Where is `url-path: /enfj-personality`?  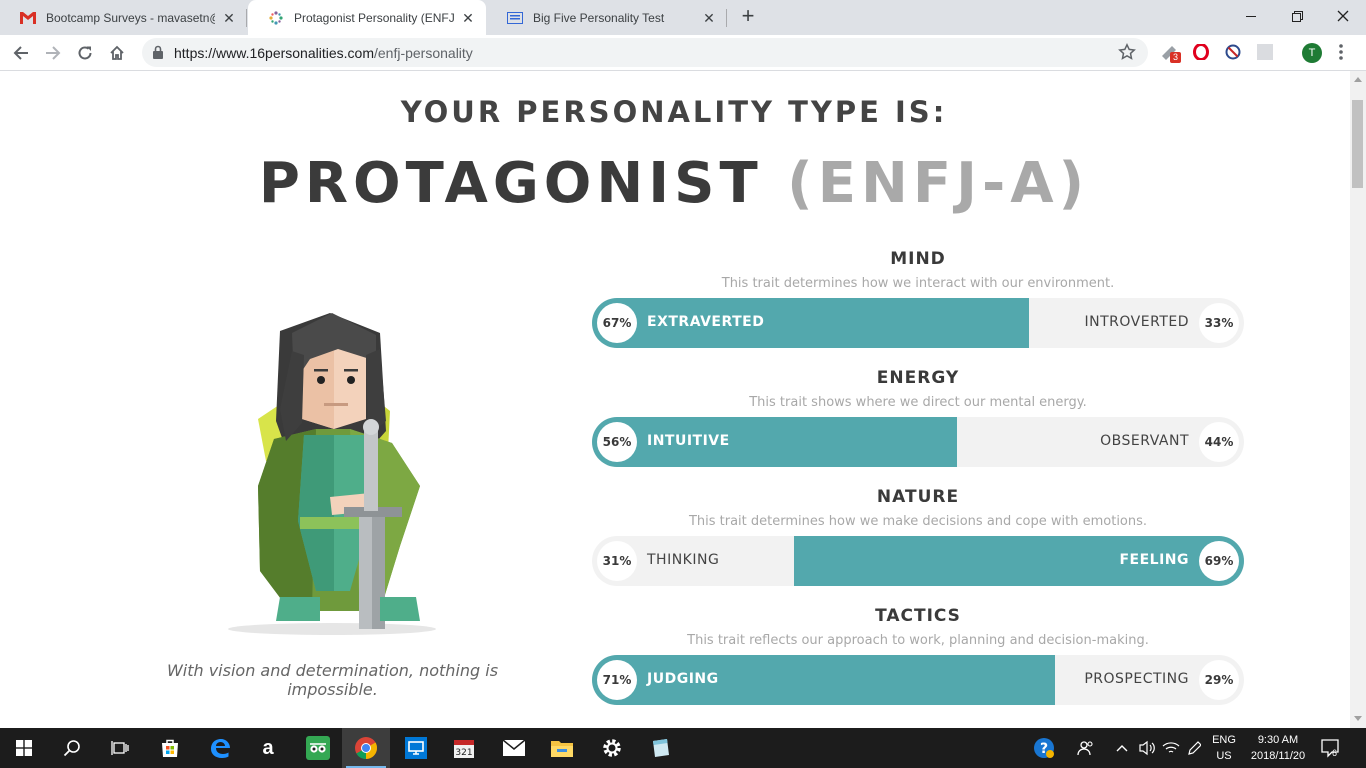 url-path: /enfj-personality is located at coordinates (423, 53).